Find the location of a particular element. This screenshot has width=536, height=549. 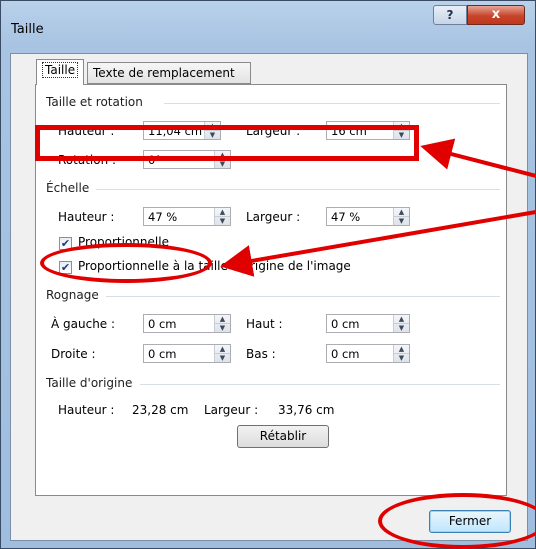

tab-taille-label: Taille is located at coordinates (60, 70).